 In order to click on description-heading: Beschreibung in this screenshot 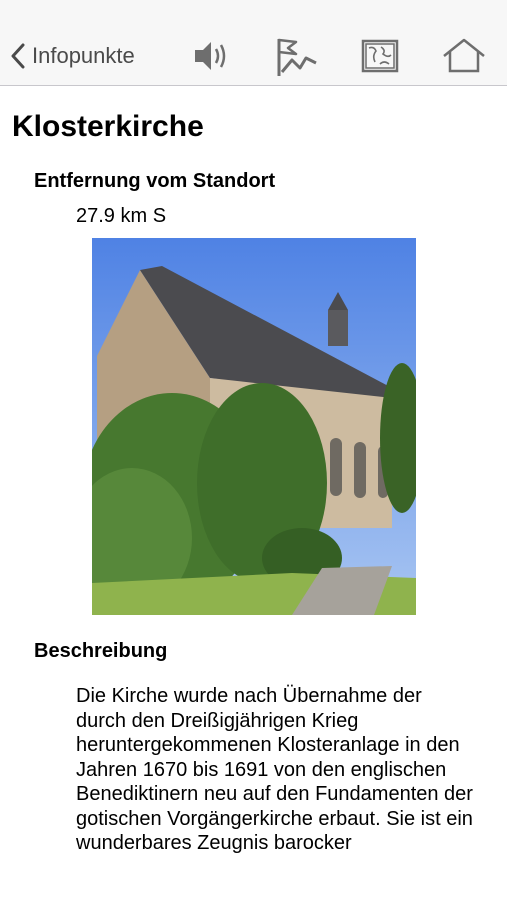, I will do `click(101, 651)`.